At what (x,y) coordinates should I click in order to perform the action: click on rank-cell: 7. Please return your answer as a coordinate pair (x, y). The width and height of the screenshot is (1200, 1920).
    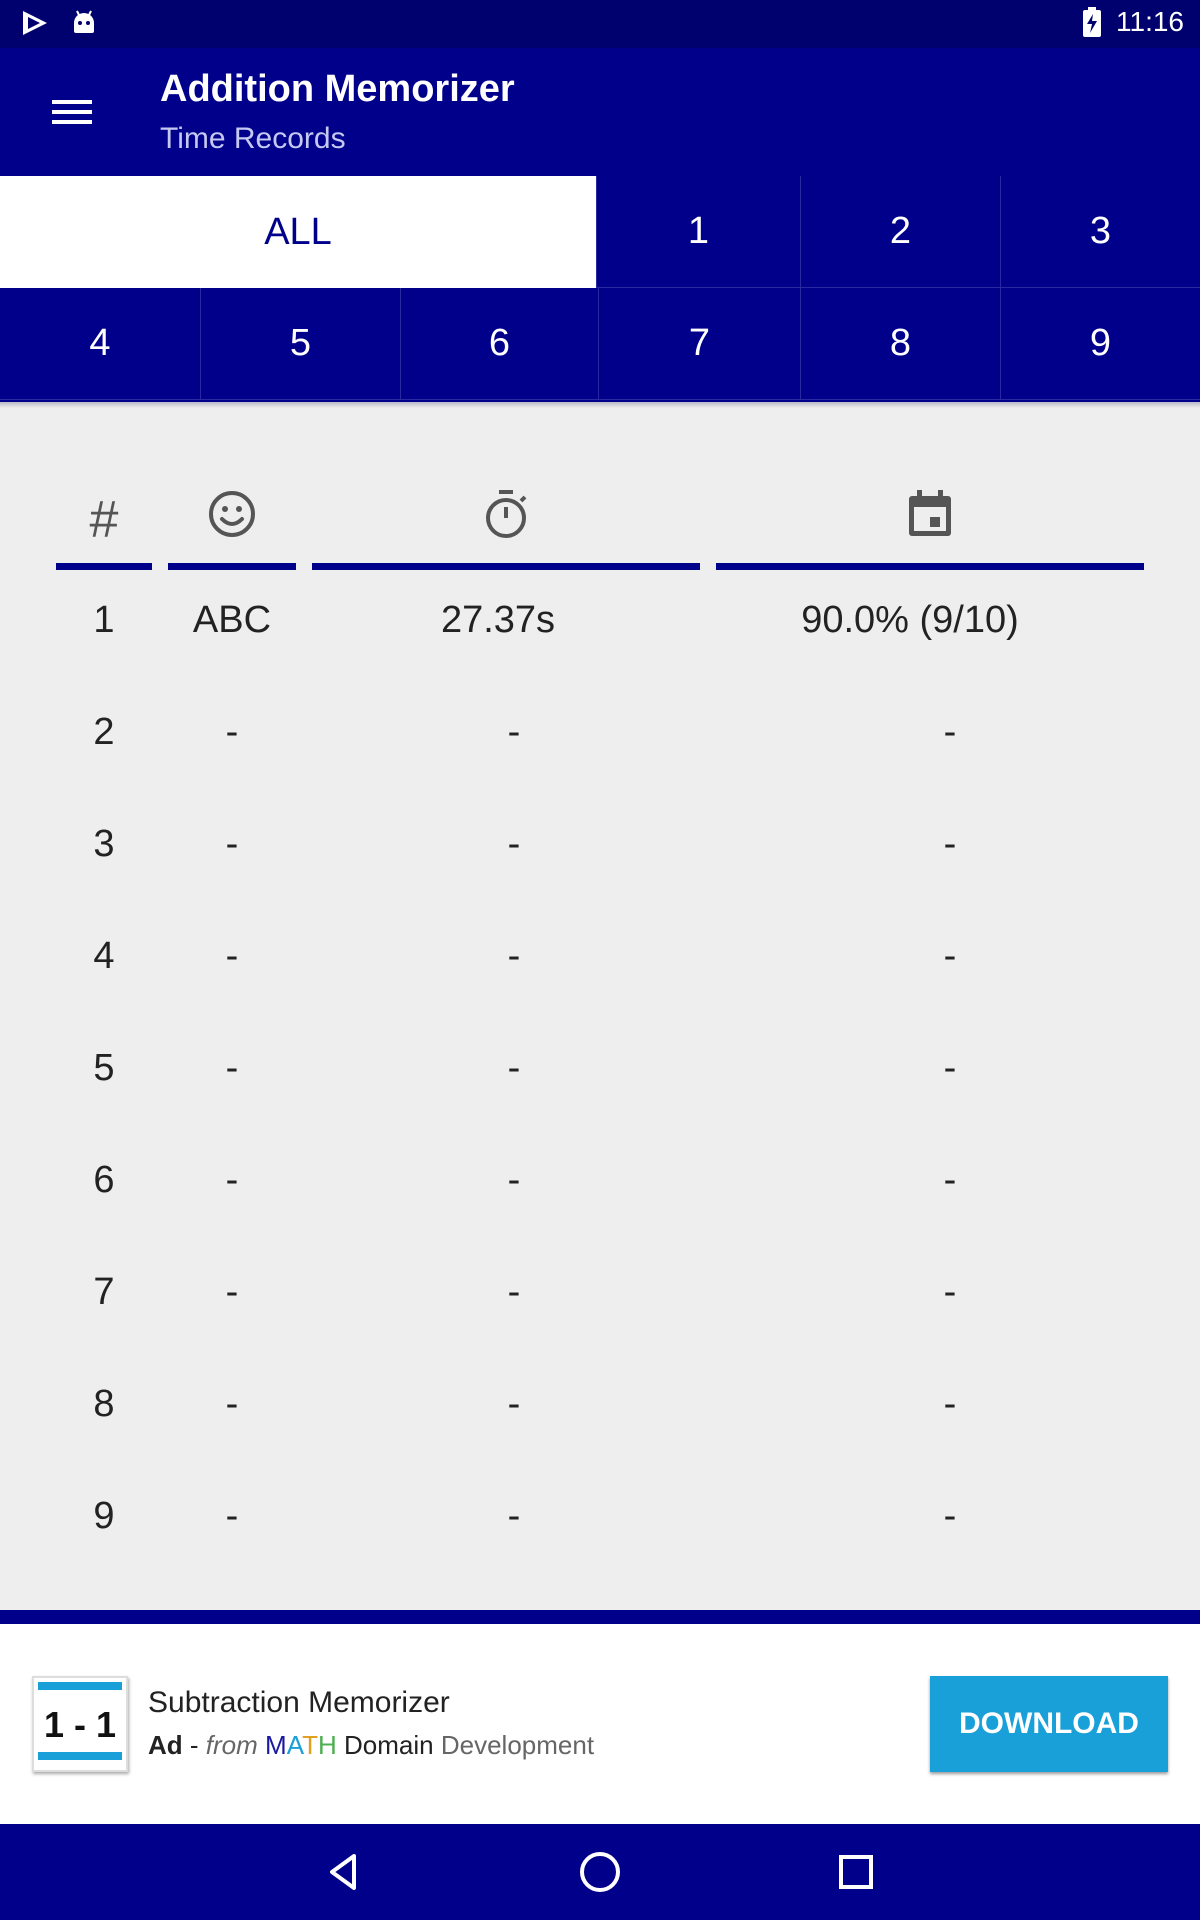
    Looking at the image, I should click on (104, 1292).